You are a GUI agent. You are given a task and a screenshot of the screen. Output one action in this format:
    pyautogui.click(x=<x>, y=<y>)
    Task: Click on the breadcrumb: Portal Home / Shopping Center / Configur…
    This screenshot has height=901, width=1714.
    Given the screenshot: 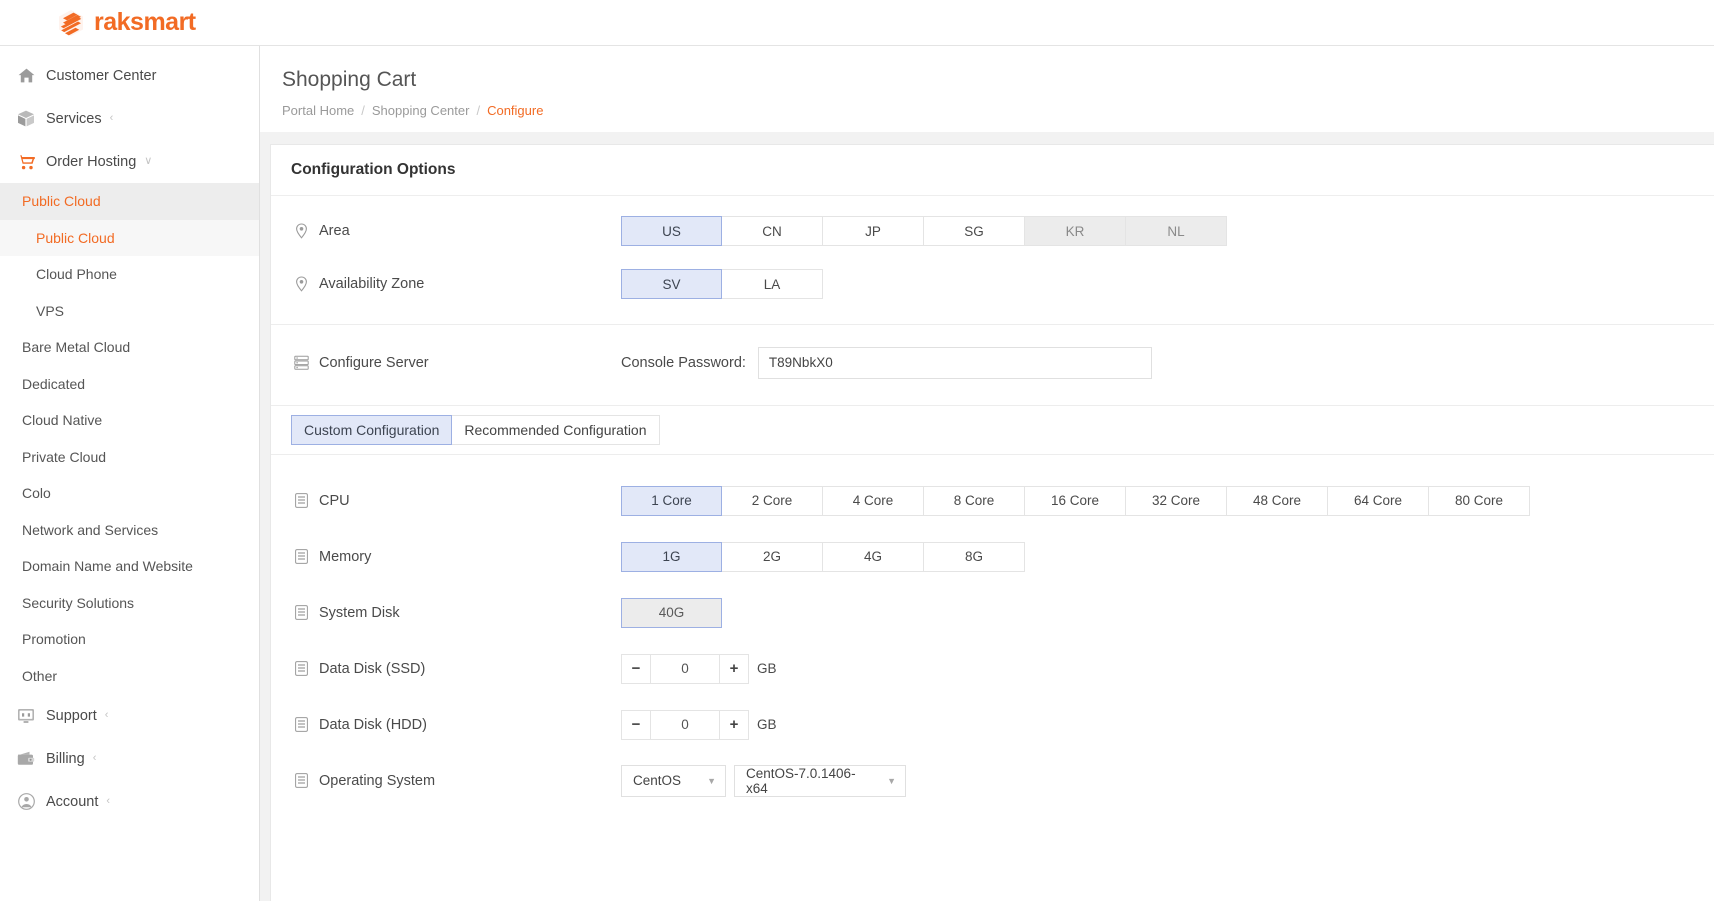 What is the action you would take?
    pyautogui.click(x=987, y=110)
    